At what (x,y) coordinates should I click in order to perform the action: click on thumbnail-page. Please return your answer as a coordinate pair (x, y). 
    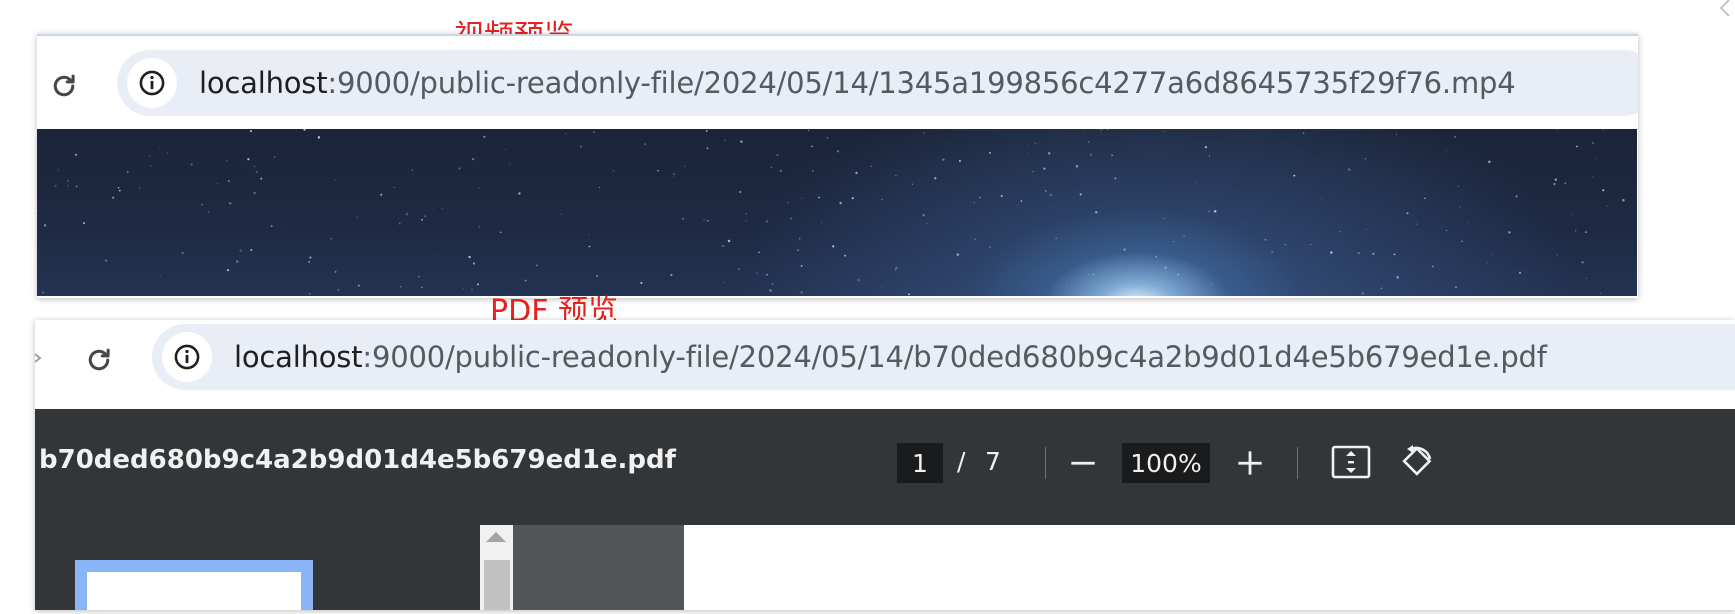
    Looking at the image, I should click on (194, 591).